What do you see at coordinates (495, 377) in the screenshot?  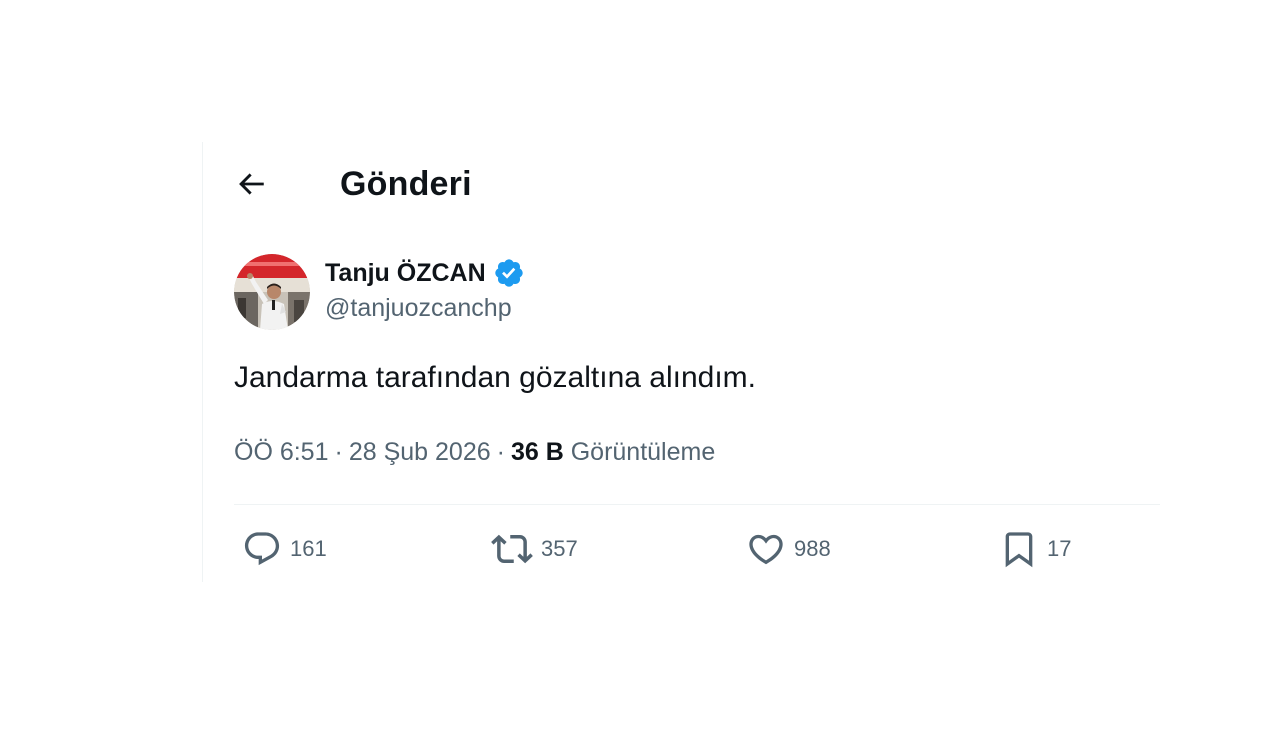 I see `tweet-text: Jandarma tarafından gözaltına alındım.` at bounding box center [495, 377].